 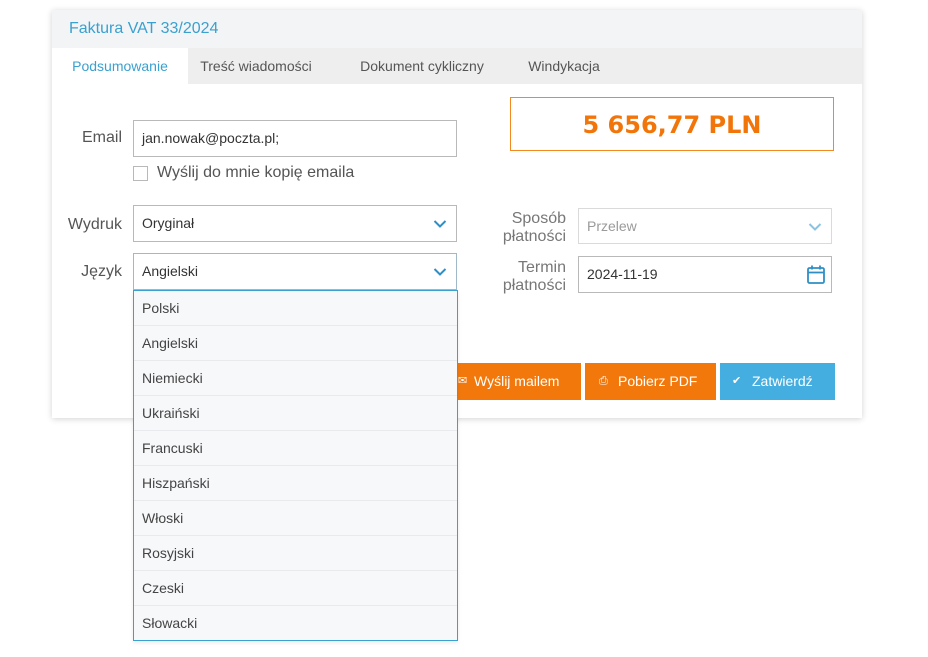 I want to click on language-option-angielski: Angielski, so click(x=295, y=343).